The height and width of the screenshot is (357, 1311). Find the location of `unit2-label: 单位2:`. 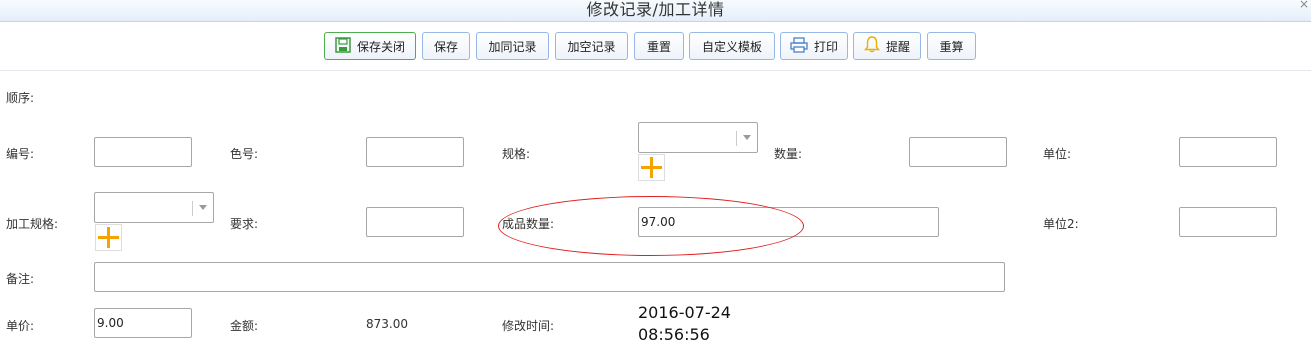

unit2-label: 单位2: is located at coordinates (1061, 224).